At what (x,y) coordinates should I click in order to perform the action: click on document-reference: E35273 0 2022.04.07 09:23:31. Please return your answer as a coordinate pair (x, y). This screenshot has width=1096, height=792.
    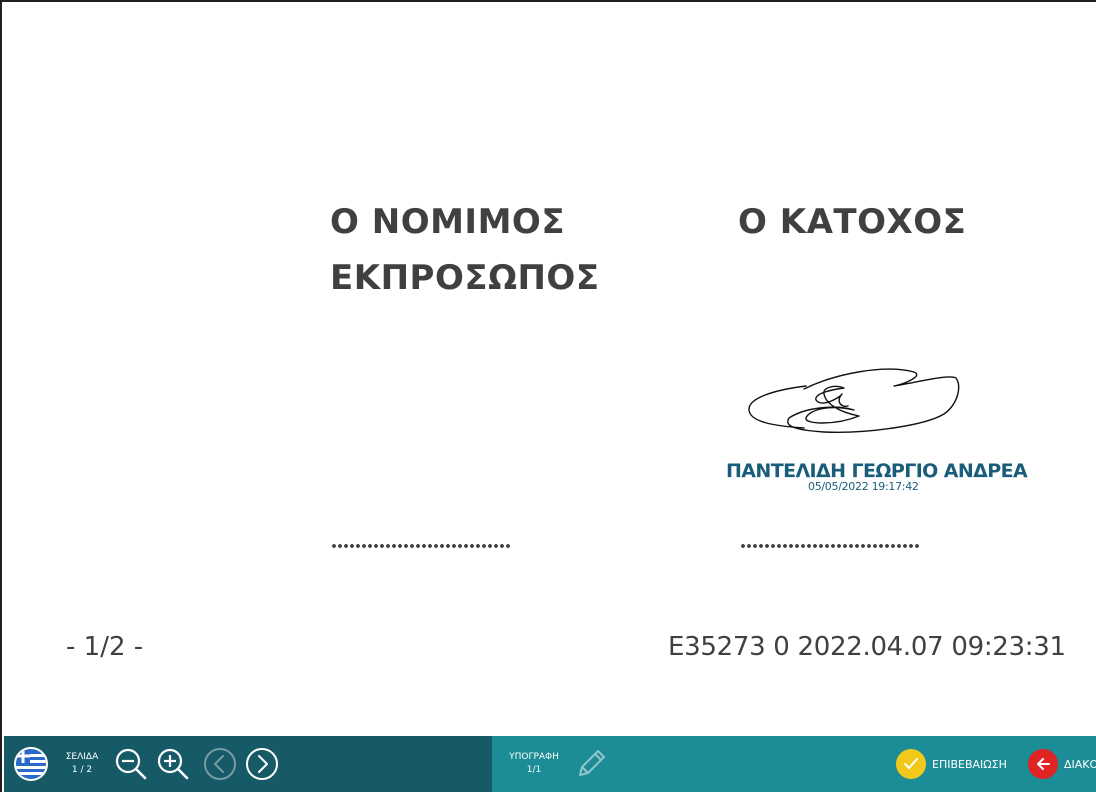
    Looking at the image, I should click on (867, 647).